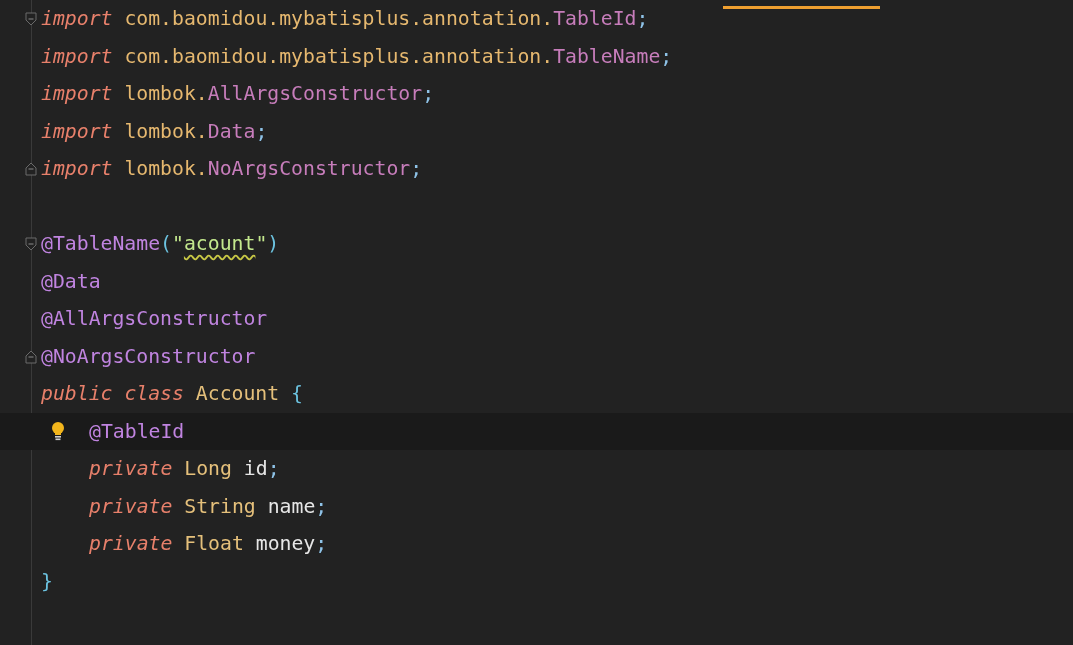  What do you see at coordinates (71, 281) in the screenshot?
I see `code-line: @Data` at bounding box center [71, 281].